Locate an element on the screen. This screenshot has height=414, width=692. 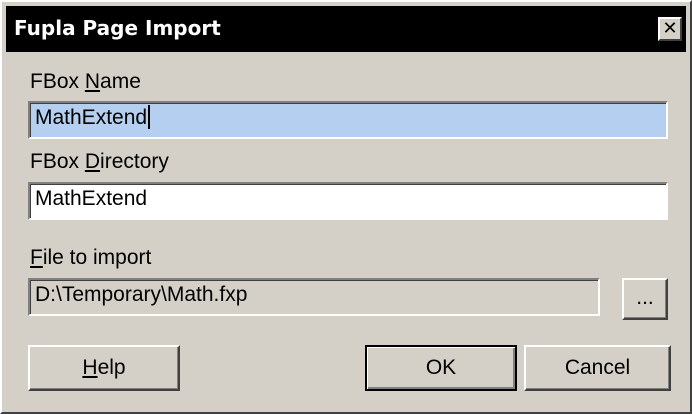
help-button-mnemonic: H is located at coordinates (90, 367).